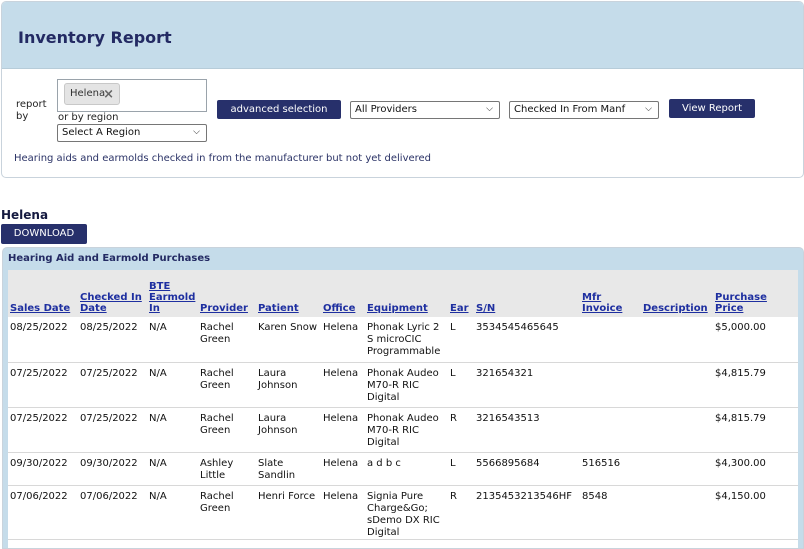  I want to click on advanced-selection-button: advanced selection, so click(279, 109).